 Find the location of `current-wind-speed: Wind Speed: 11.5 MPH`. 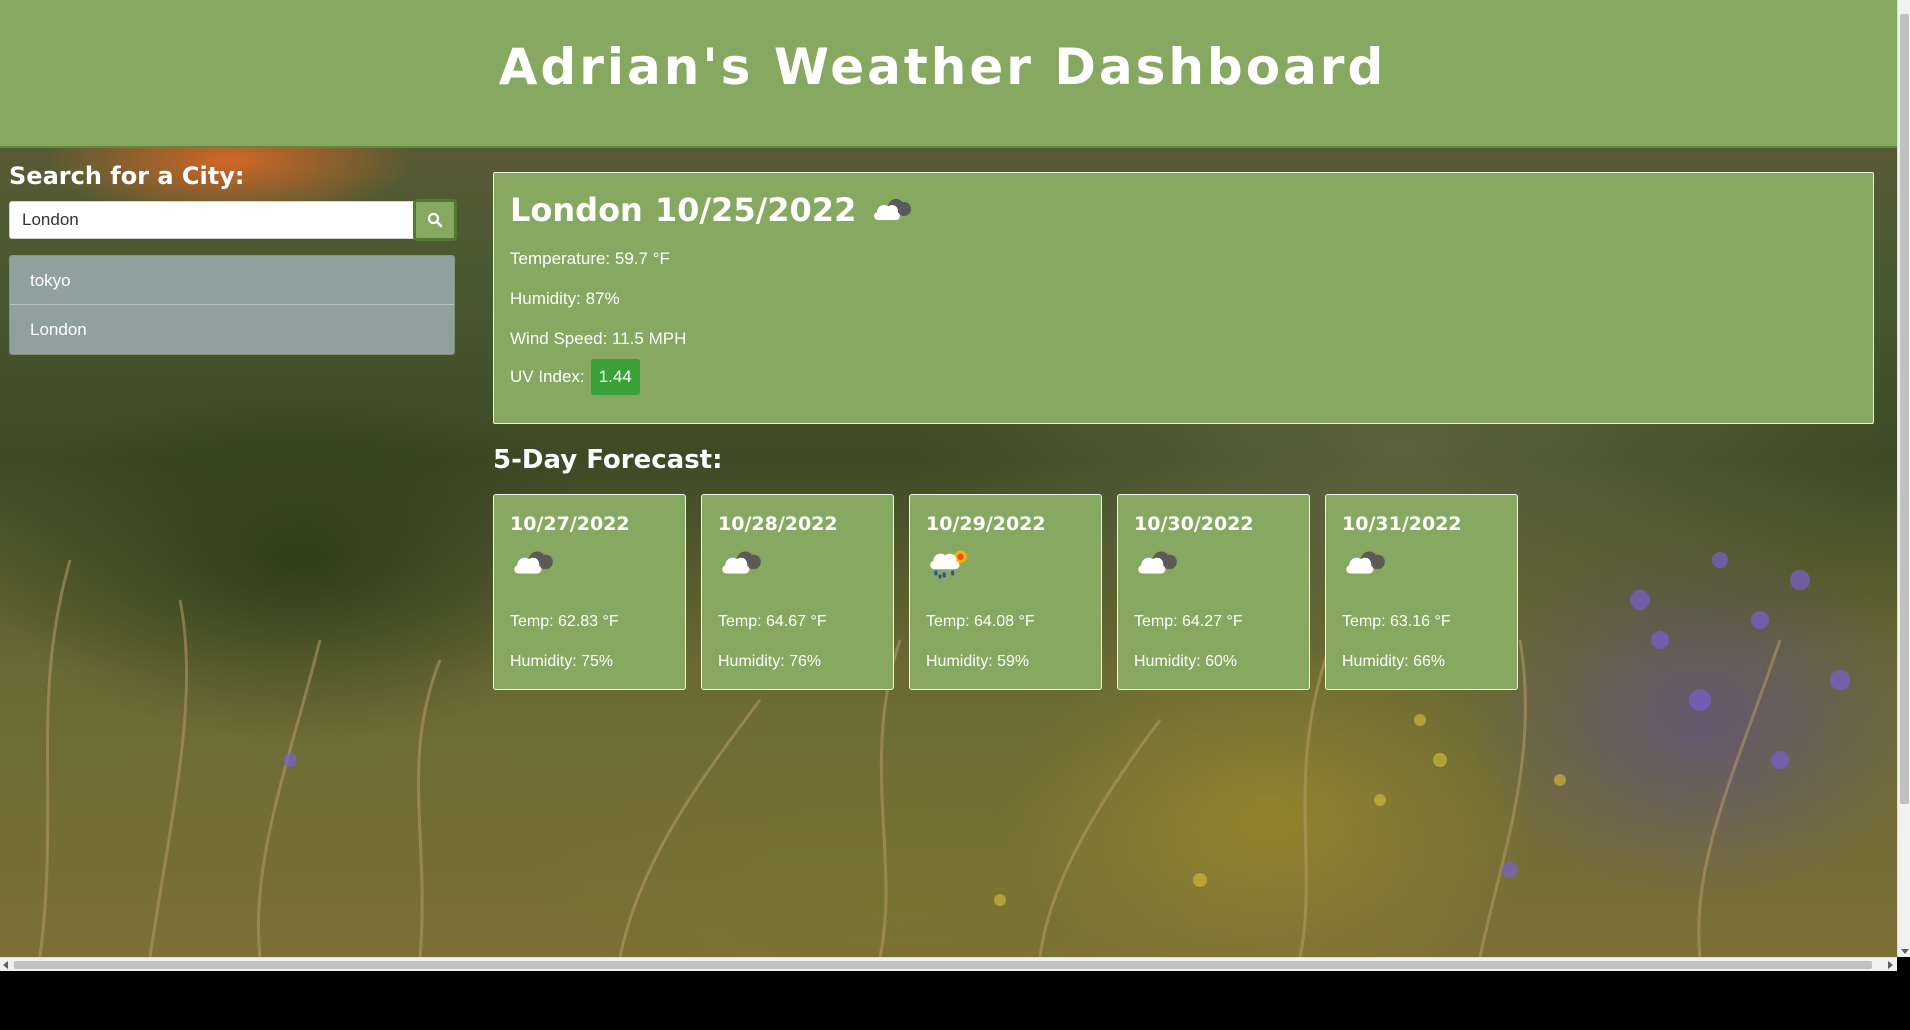

current-wind-speed: Wind Speed: 11.5 MPH is located at coordinates (598, 338).